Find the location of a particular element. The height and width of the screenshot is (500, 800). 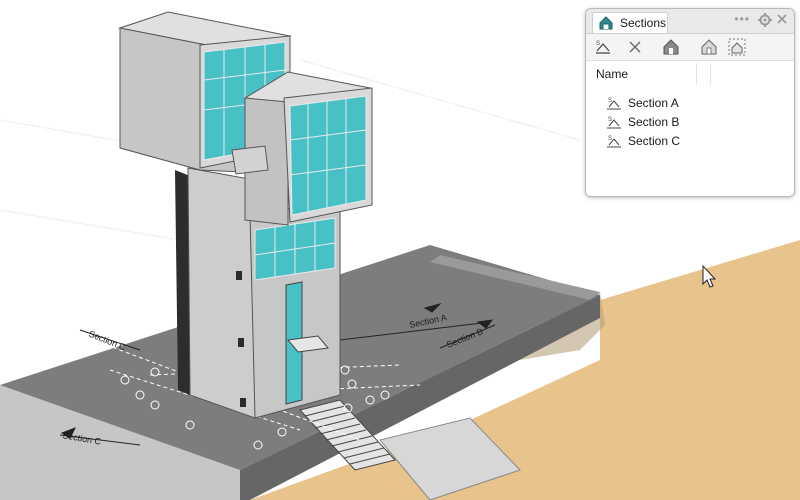

tab-sections-label: Sections is located at coordinates (643, 23).